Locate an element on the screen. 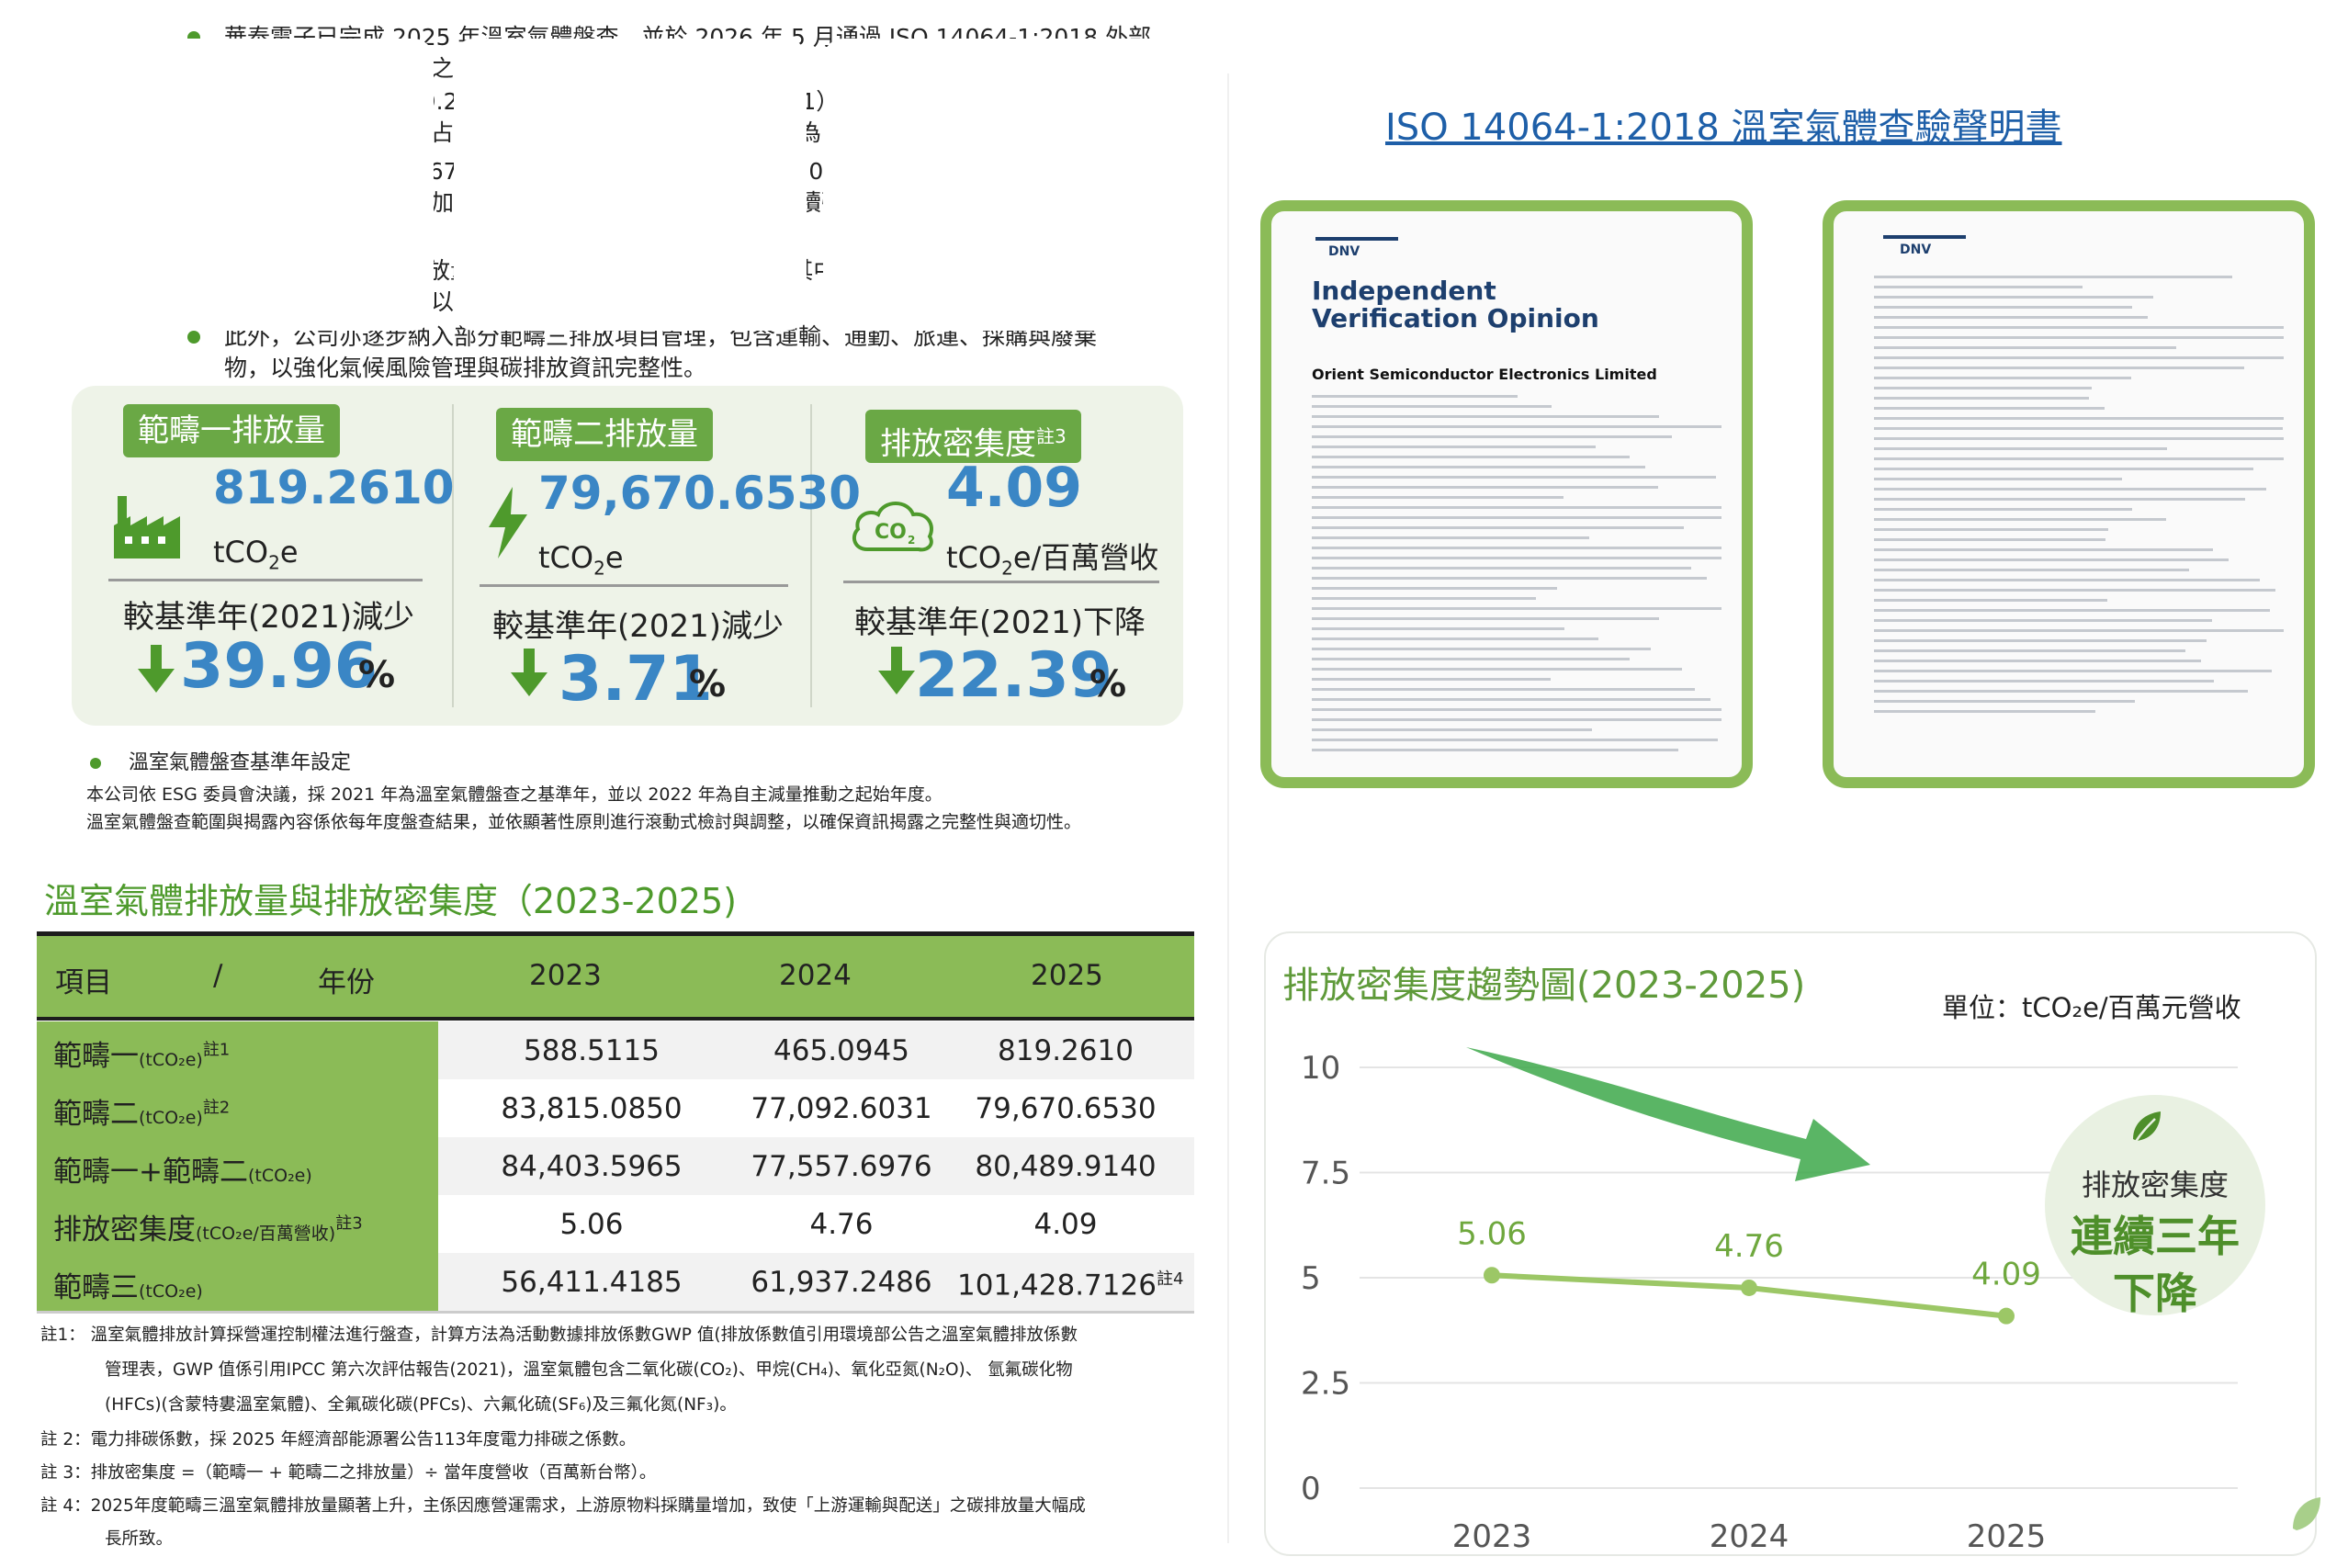  svg-text: 2 is located at coordinates (911, 540).